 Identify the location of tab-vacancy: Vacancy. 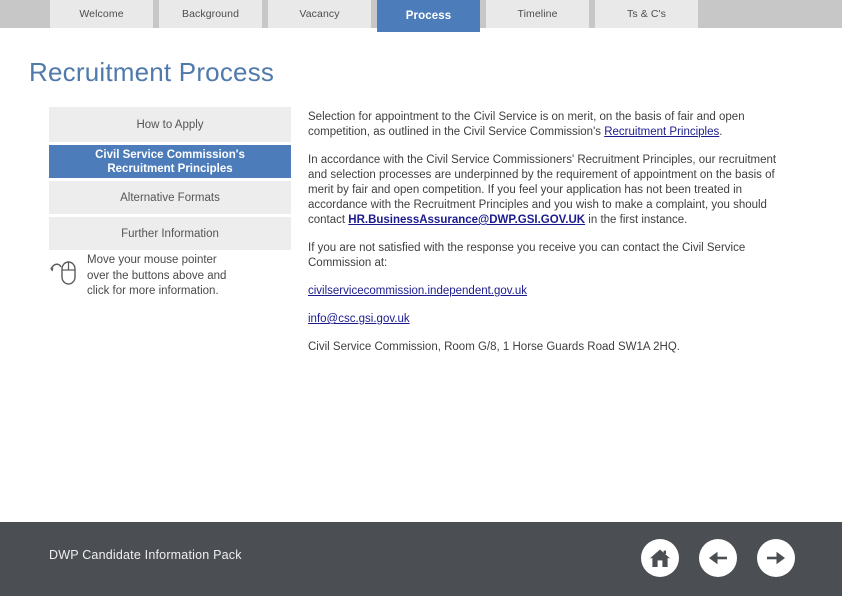
(319, 14).